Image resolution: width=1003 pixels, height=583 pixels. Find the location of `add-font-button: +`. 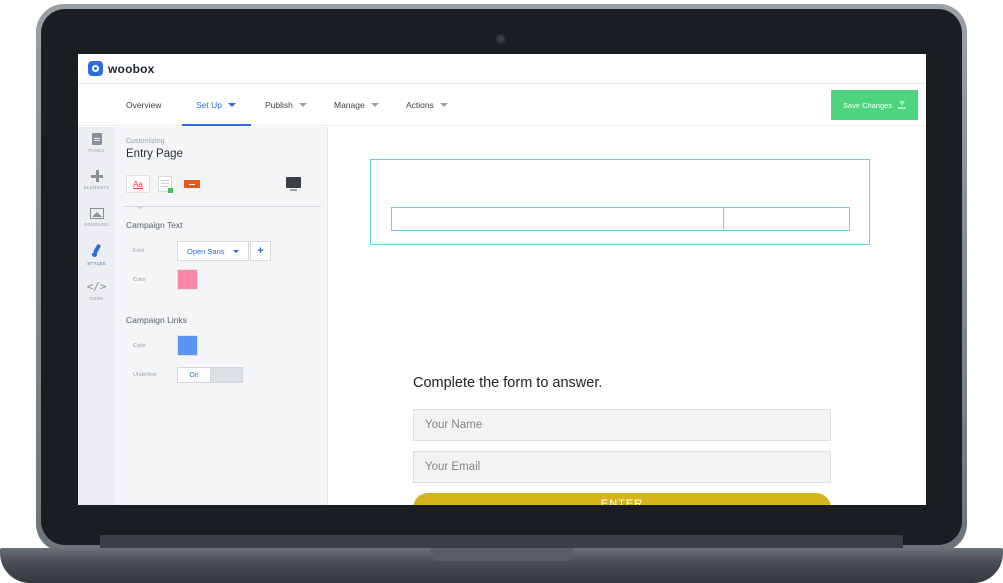

add-font-button: + is located at coordinates (260, 251).